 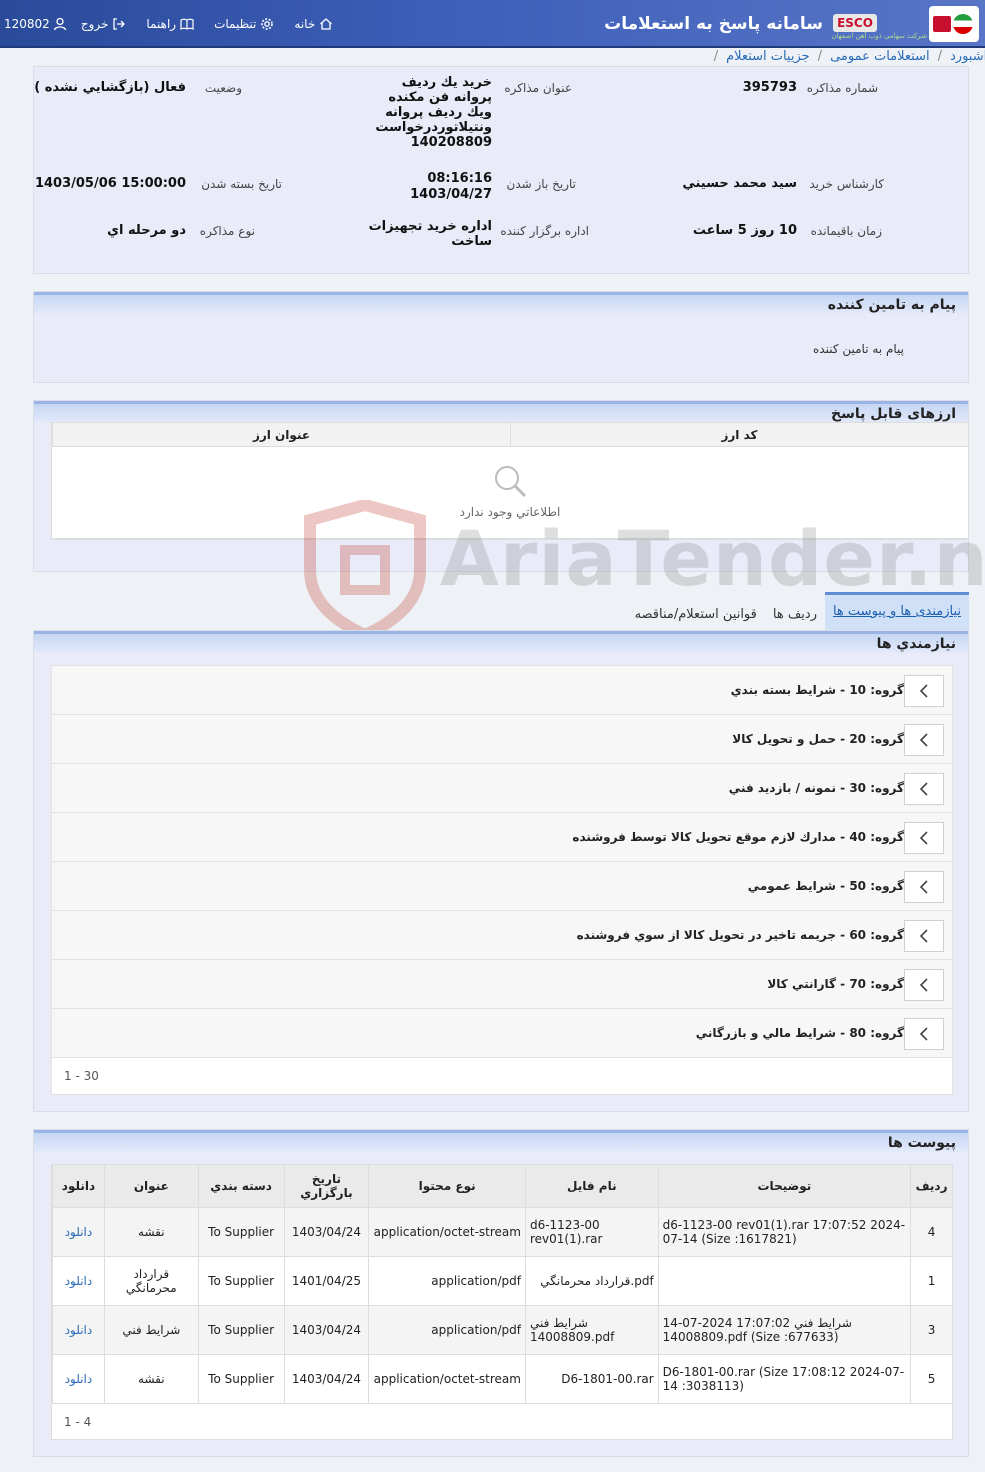 I want to click on pager-range: 1 - 4, so click(x=78, y=1422).